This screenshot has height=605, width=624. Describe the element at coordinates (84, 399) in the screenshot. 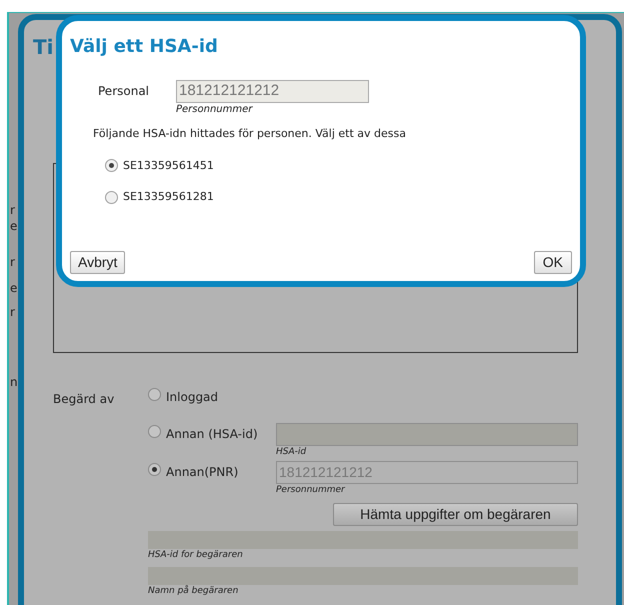

I see `field-label: Begärd av` at that location.